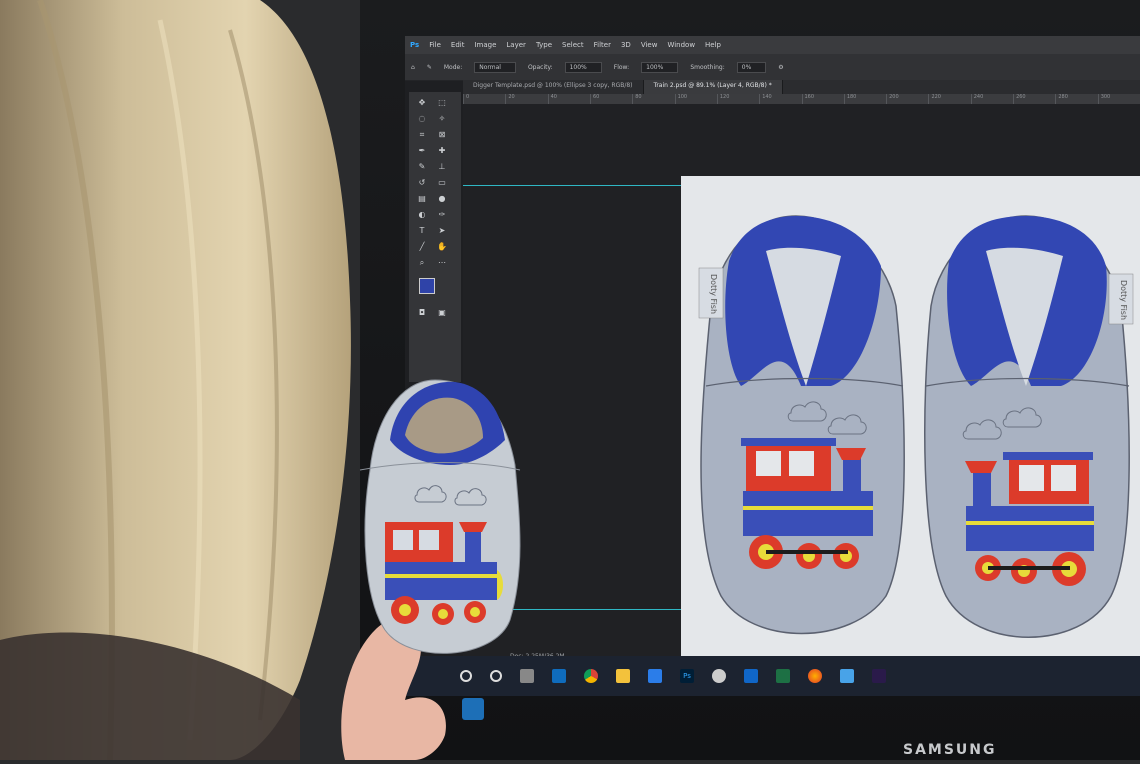 The image size is (1140, 764). Describe the element at coordinates (544, 45) in the screenshot. I see `menu-item-type: Type` at that location.